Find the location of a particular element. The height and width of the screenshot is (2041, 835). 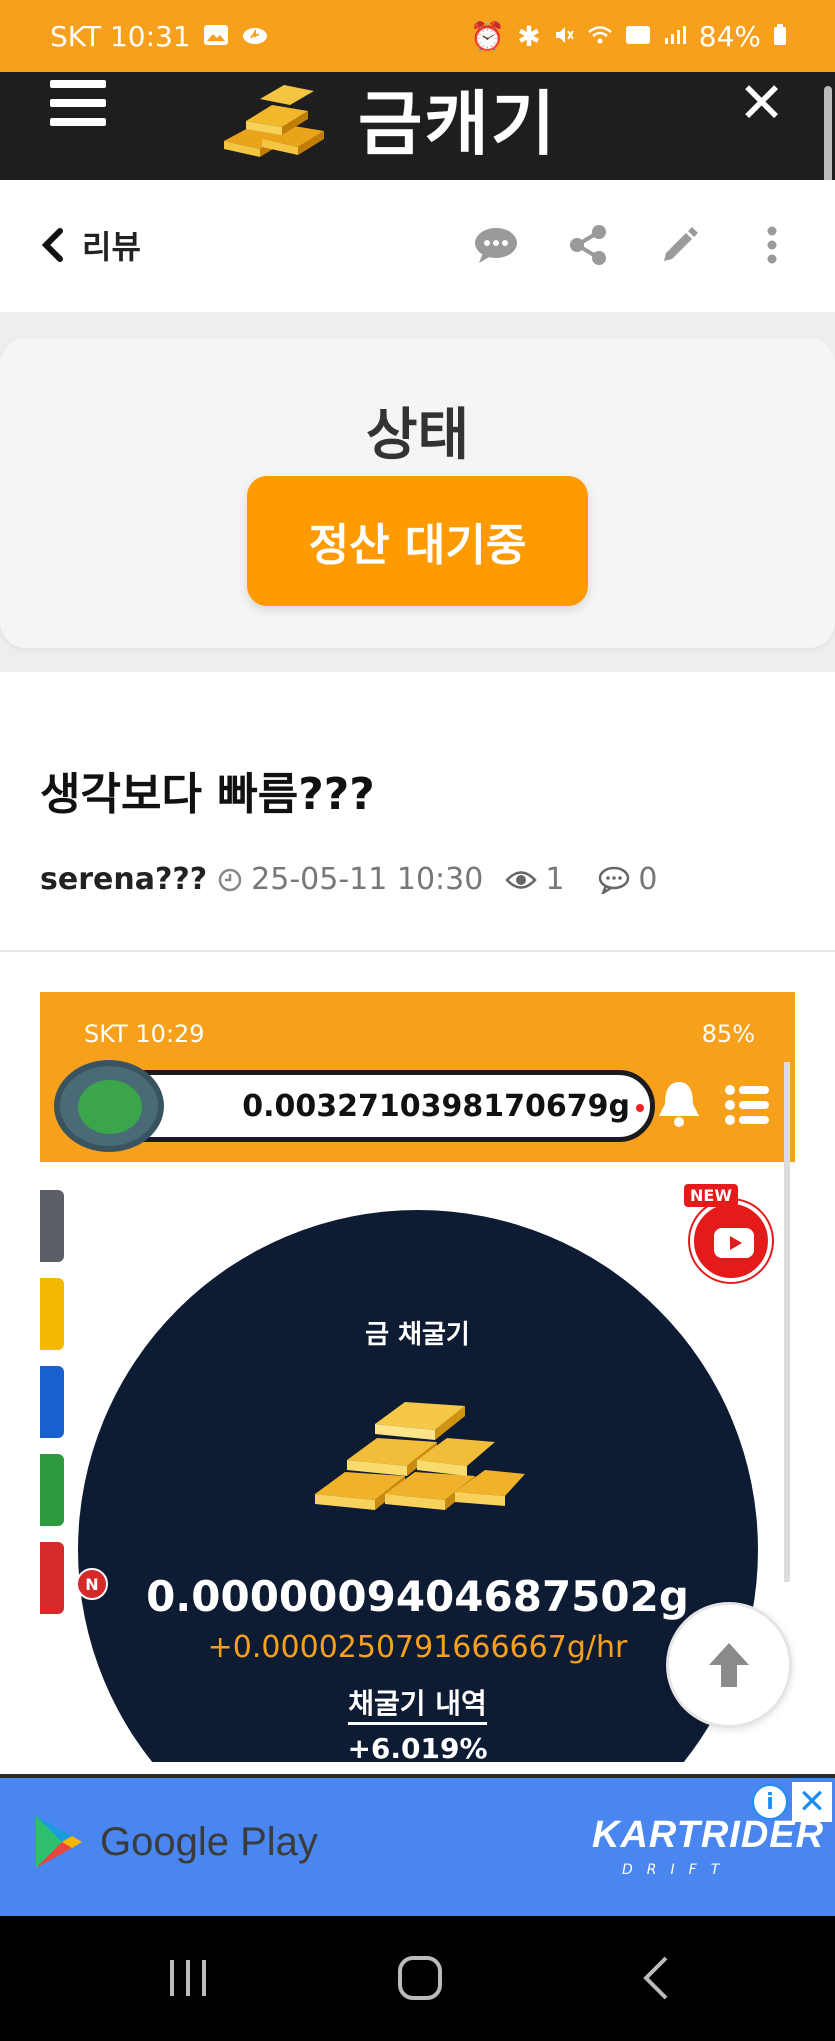

app-title: 금캐기 is located at coordinates (458, 124).